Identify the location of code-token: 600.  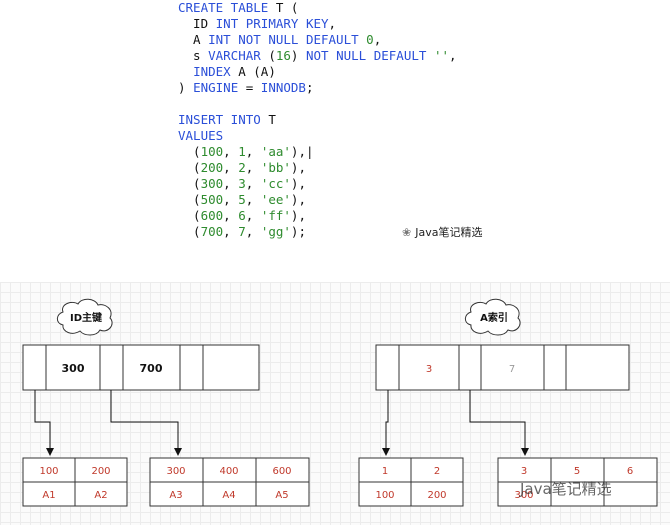
(212, 215).